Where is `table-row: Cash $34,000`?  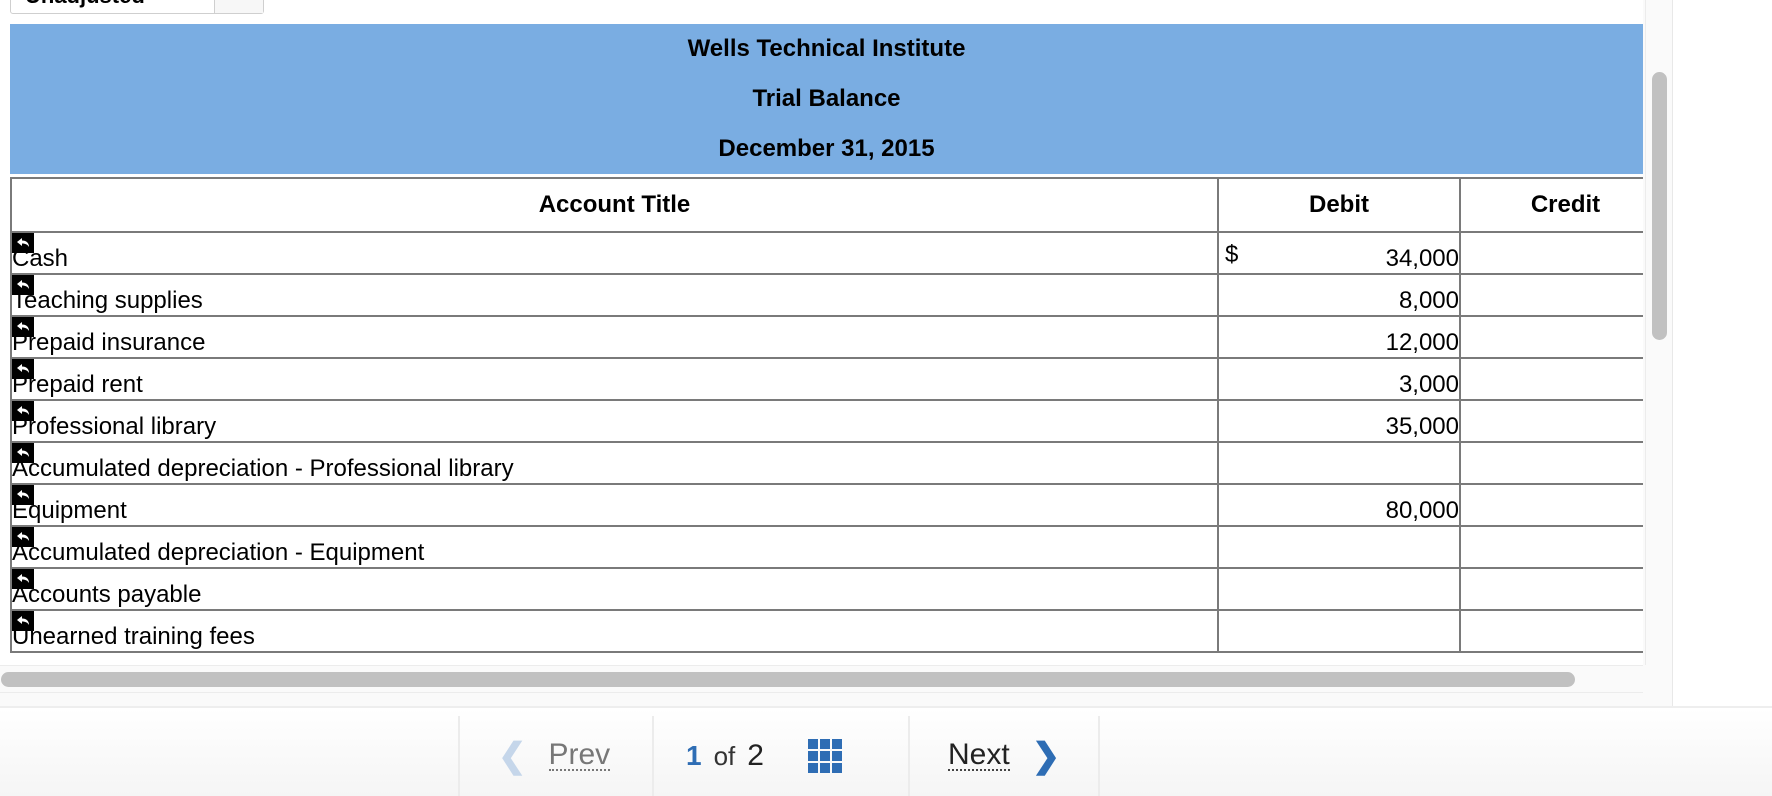 table-row: Cash $34,000 is located at coordinates (826, 253).